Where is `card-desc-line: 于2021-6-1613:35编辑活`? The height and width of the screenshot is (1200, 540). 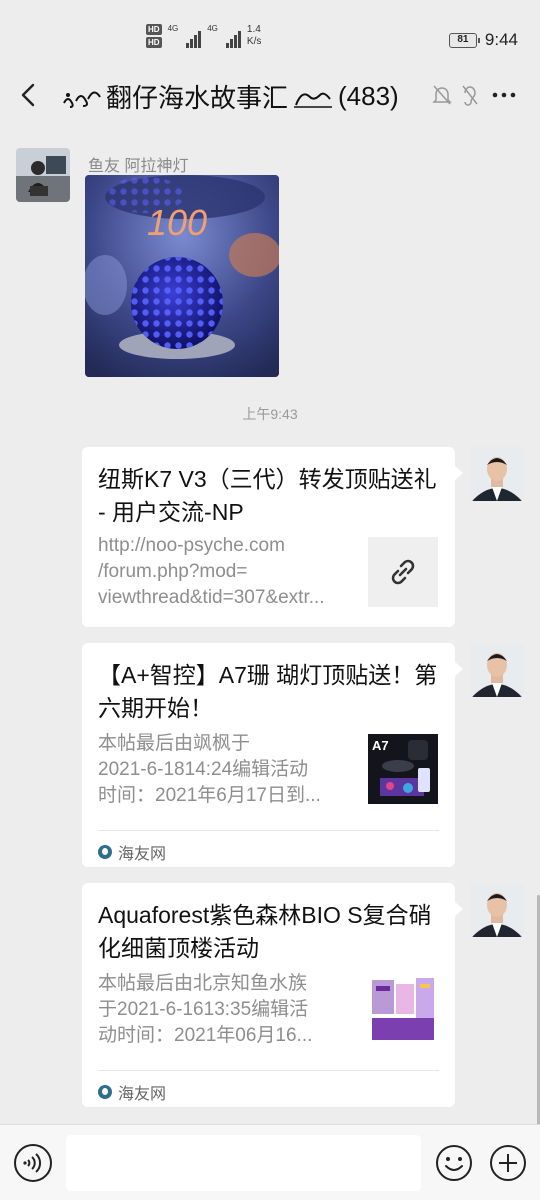
card-desc-line: 于2021-6-1613:35编辑活 is located at coordinates (203, 1009).